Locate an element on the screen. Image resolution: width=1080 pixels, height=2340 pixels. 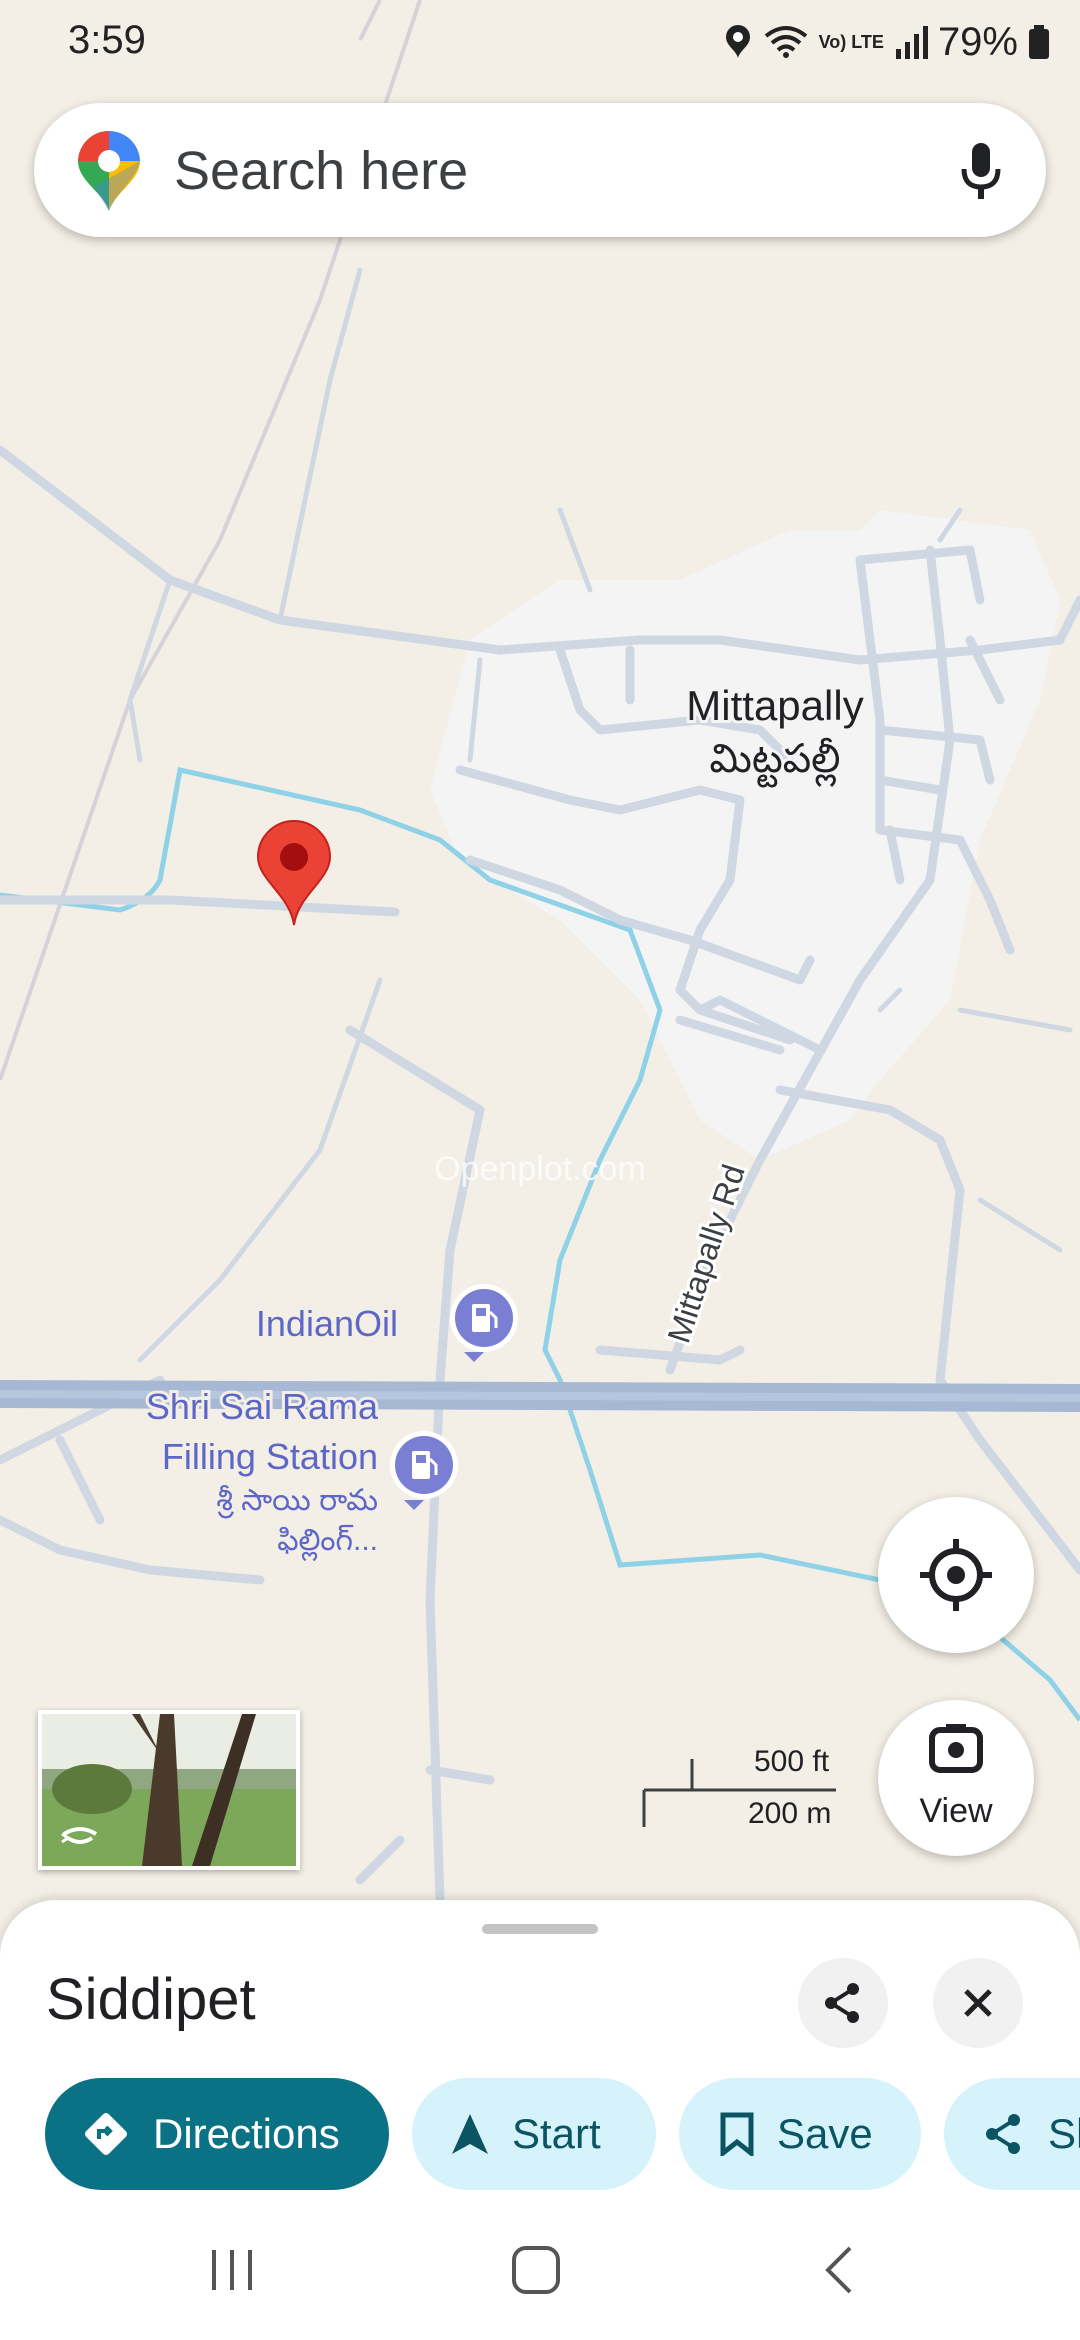
wifi-icon is located at coordinates (785, 42).